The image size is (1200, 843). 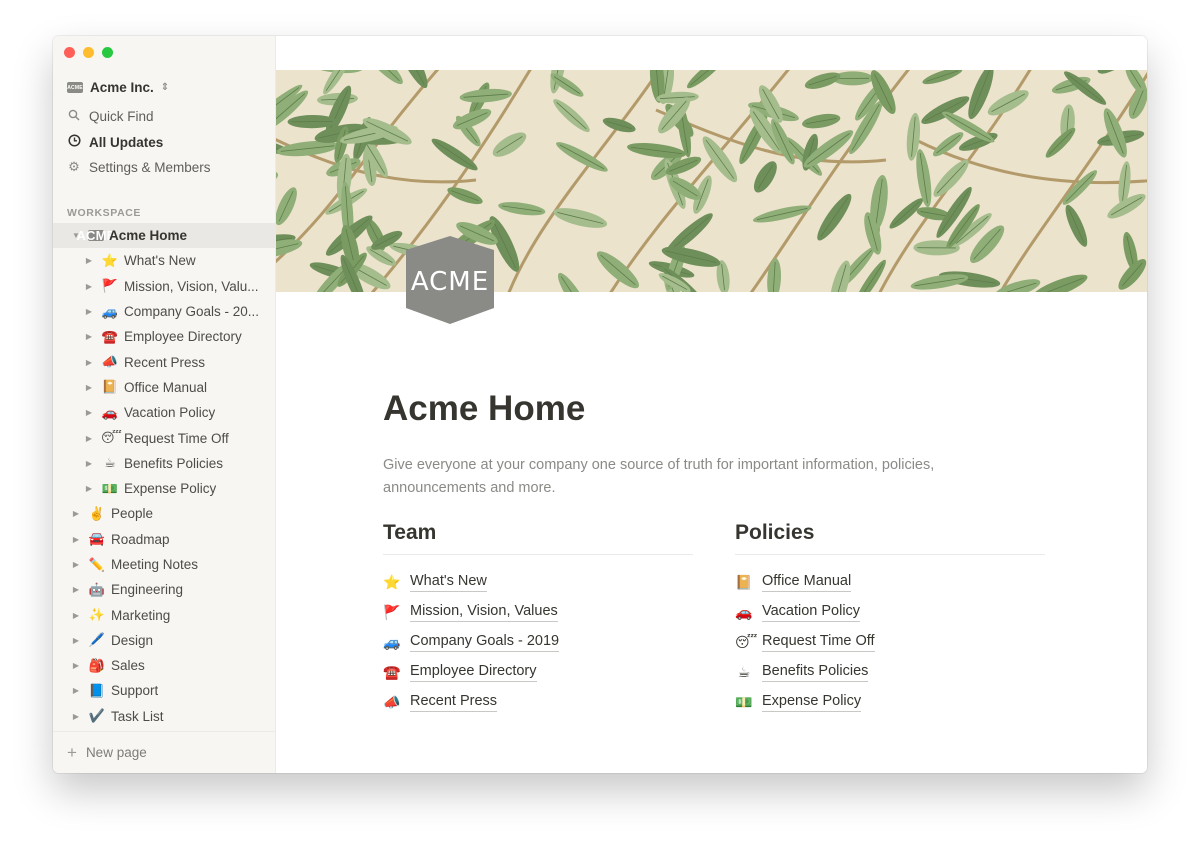 I want to click on team-heading: Team, so click(x=538, y=538).